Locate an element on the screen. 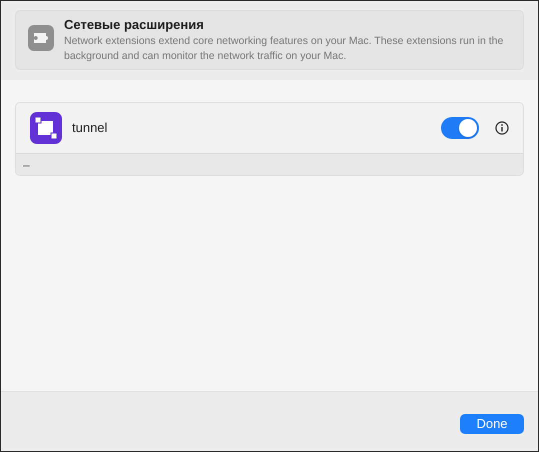 The width and height of the screenshot is (539, 452). remove-button: – is located at coordinates (26, 164).